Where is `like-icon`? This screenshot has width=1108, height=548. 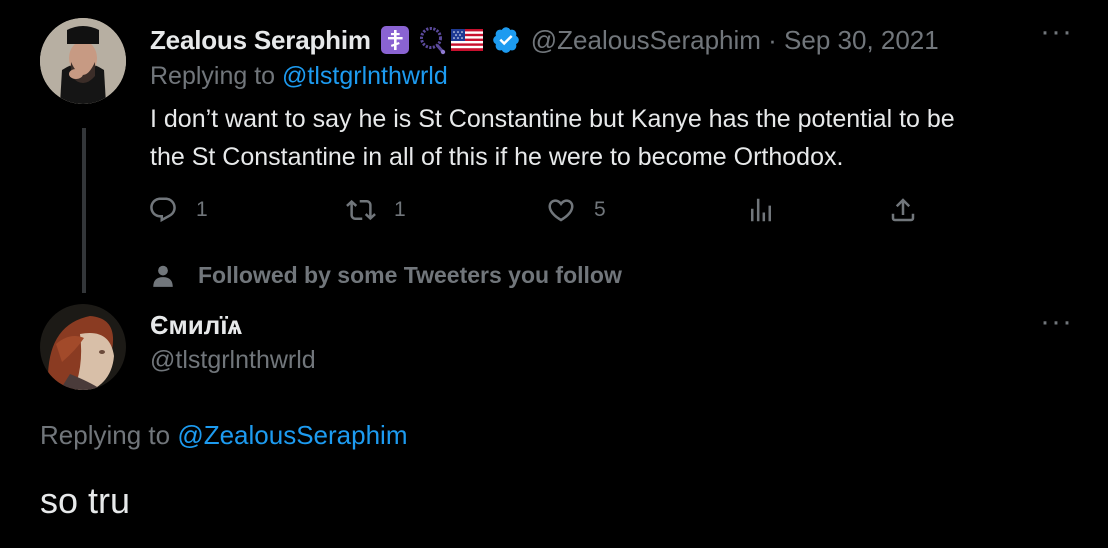
like-icon is located at coordinates (561, 210).